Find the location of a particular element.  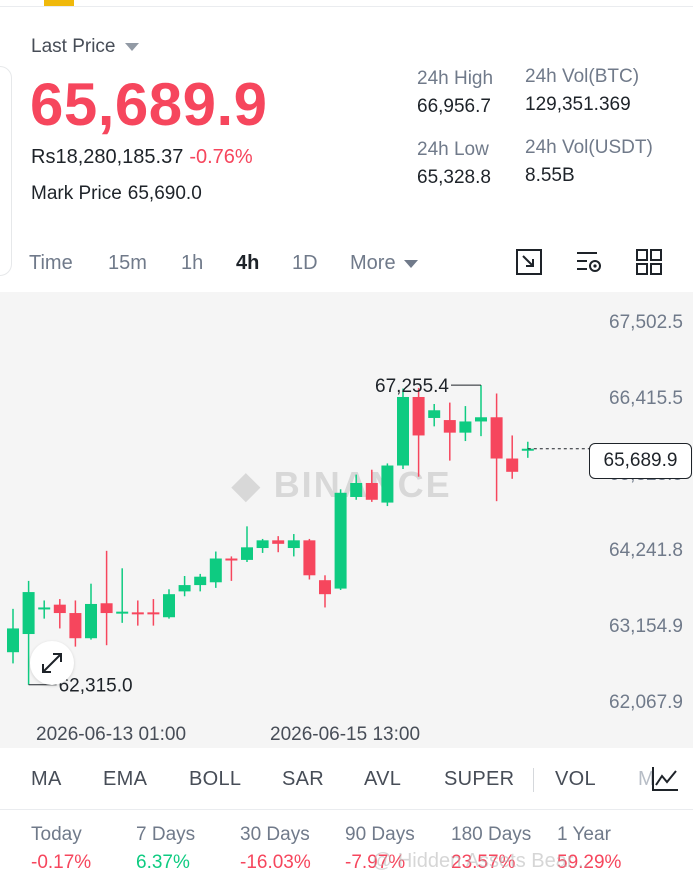

fiat-price-row: Rs18,280,185.37 -0.76% is located at coordinates (142, 157).